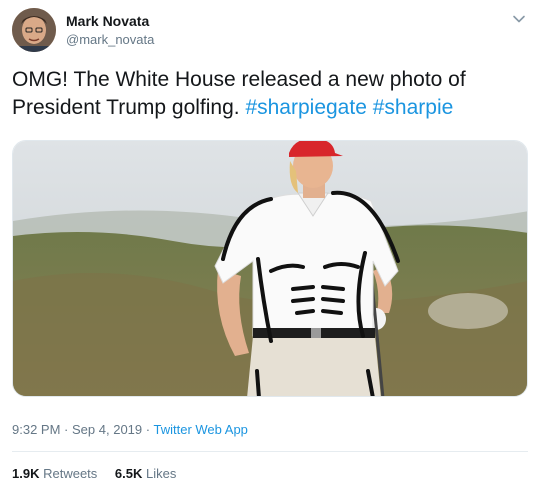 This screenshot has width=540, height=492. I want to click on hashtag-link: #sharpiegate, so click(305, 107).